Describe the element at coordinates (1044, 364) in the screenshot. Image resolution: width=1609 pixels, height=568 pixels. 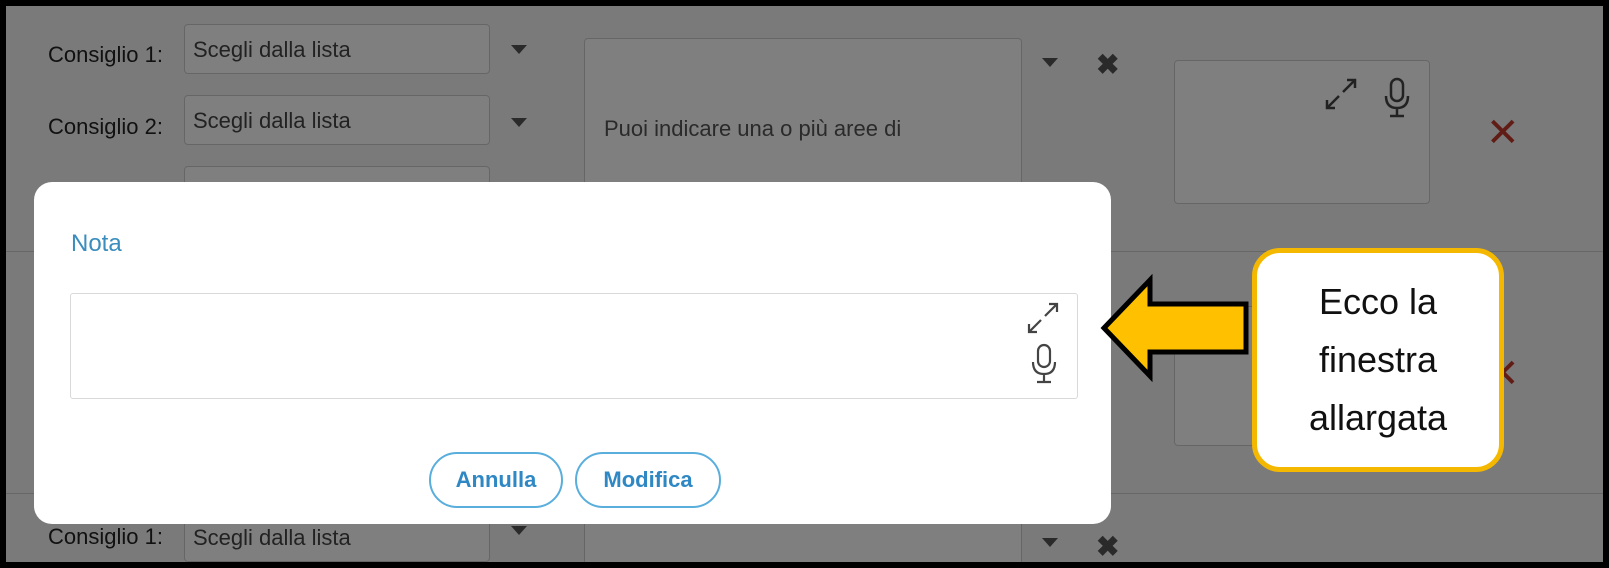
I see `microphone-icon` at that location.